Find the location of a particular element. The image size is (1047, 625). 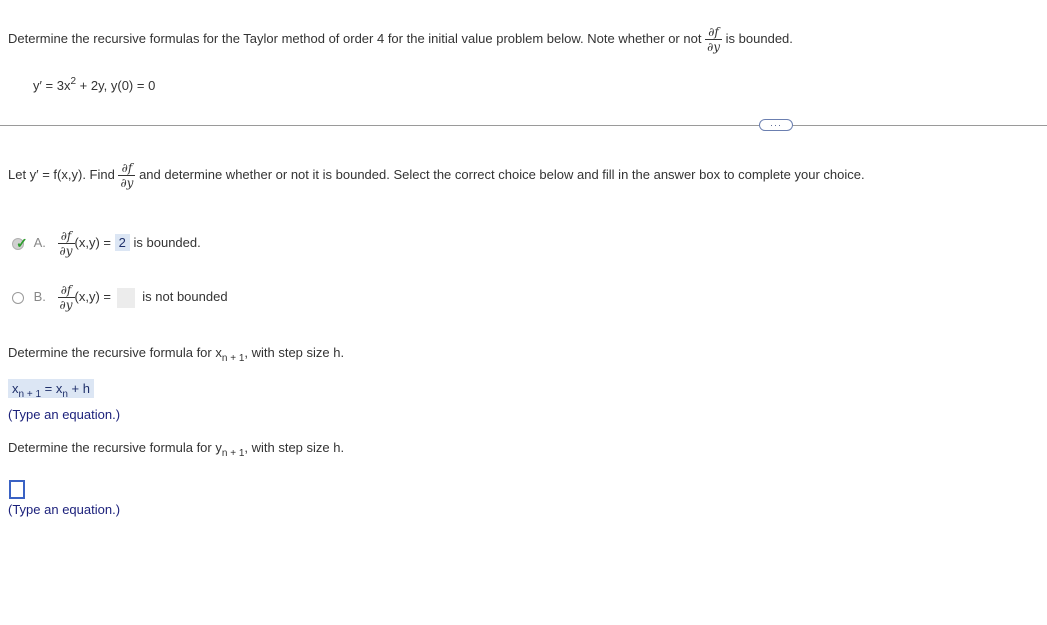

choice-b-xy: (x,y) = is located at coordinates (93, 296).